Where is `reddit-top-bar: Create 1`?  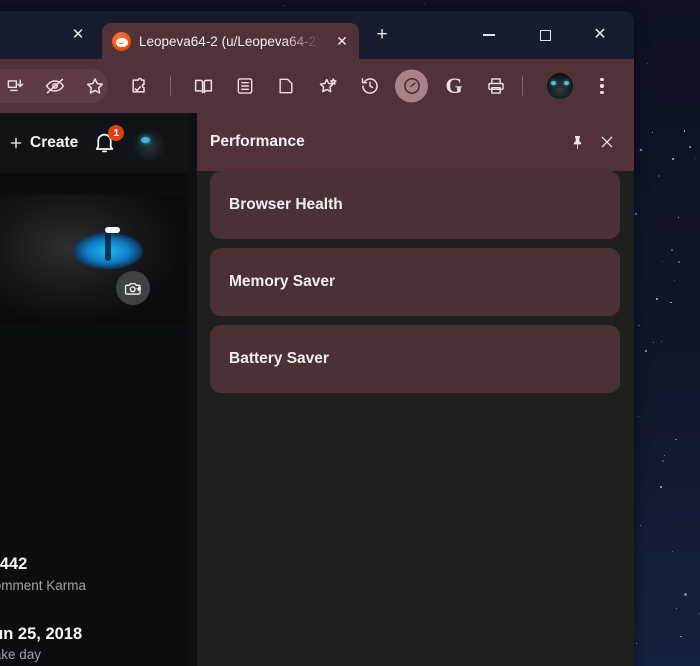
reddit-top-bar: Create 1 is located at coordinates (94, 143).